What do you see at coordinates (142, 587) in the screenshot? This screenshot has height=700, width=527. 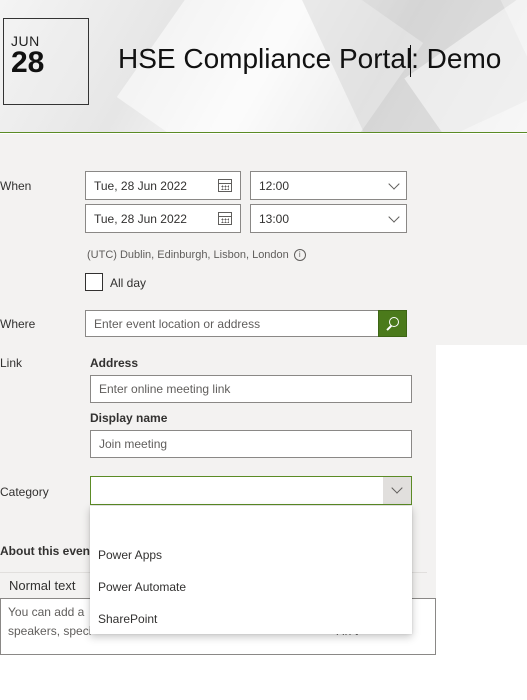 I see `dropdown-option-power-automate: Power Automate` at bounding box center [142, 587].